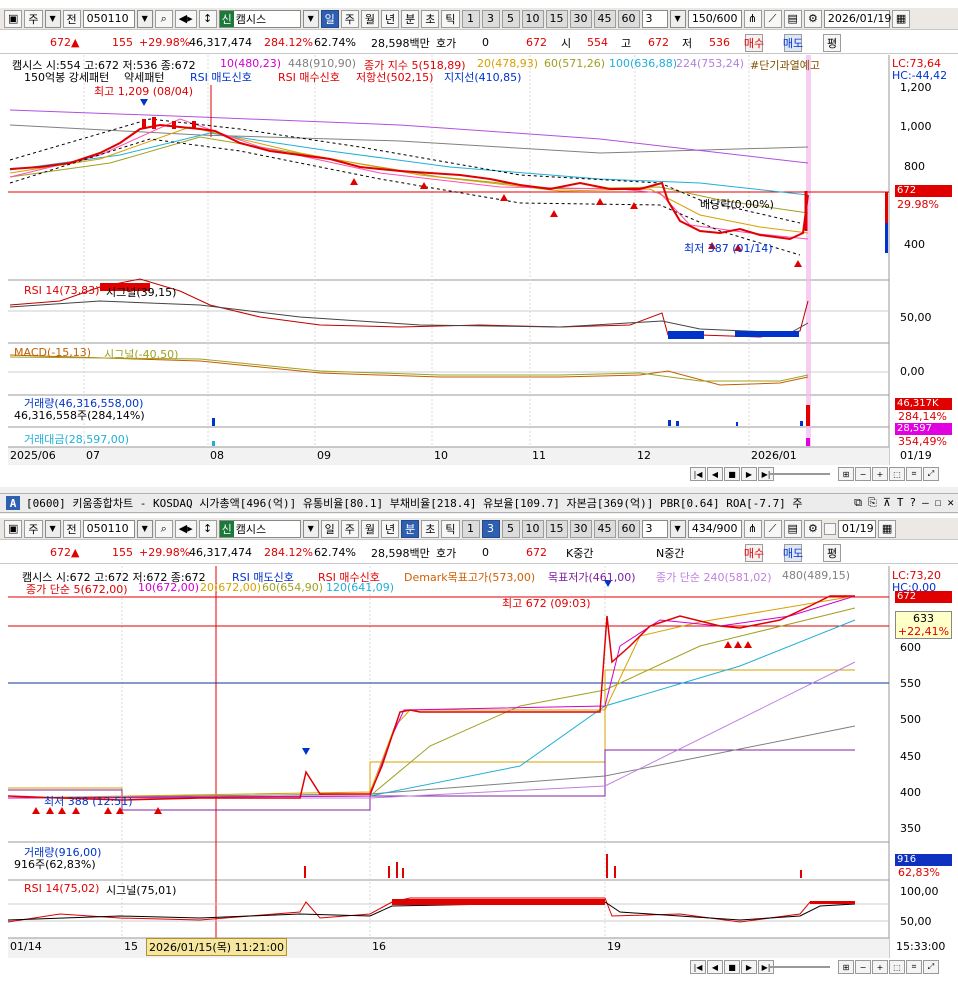  Describe the element at coordinates (913, 503) in the screenshot. I see `help-icon: ?` at that location.